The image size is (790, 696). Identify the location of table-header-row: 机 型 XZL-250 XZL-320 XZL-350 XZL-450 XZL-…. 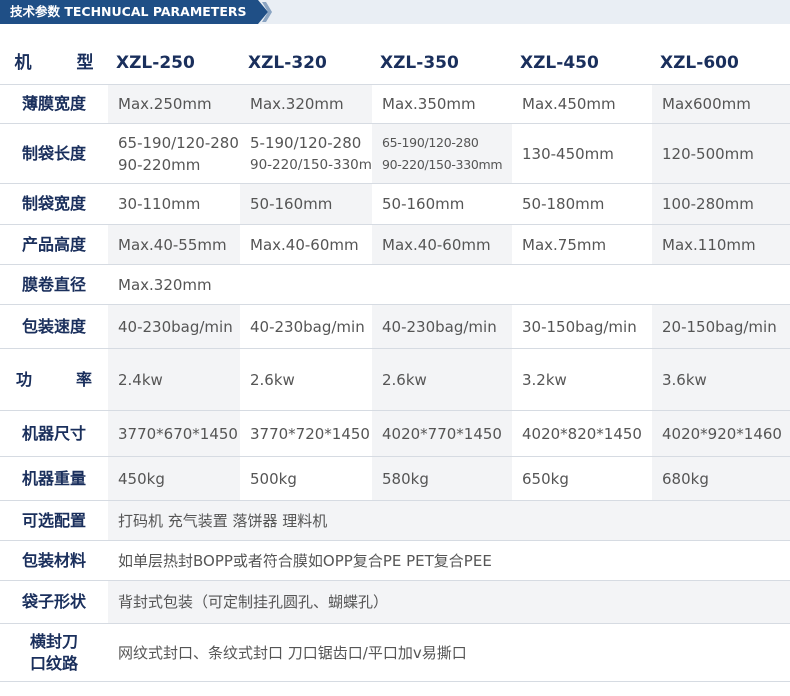
(395, 63).